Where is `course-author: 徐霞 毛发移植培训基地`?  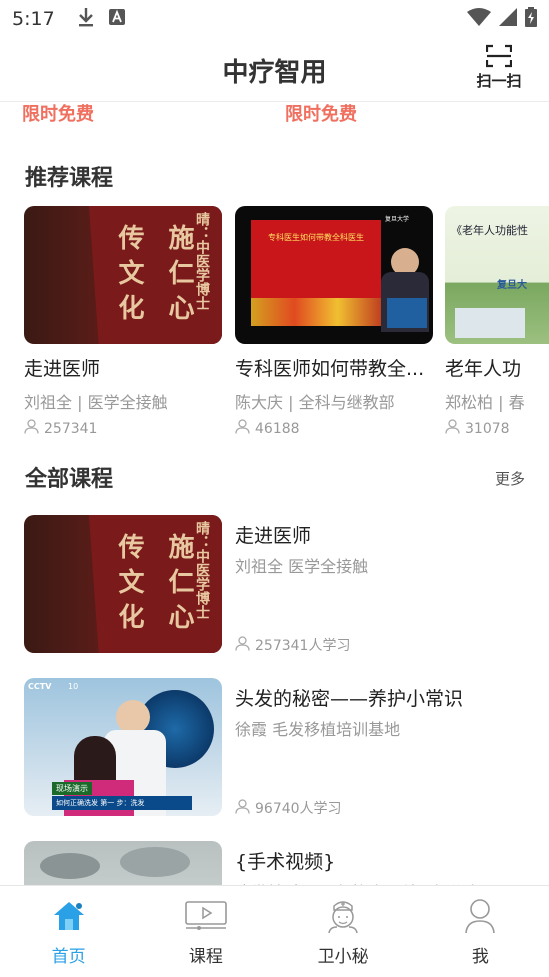 course-author: 徐霞 毛发移植培训基地 is located at coordinates (318, 729).